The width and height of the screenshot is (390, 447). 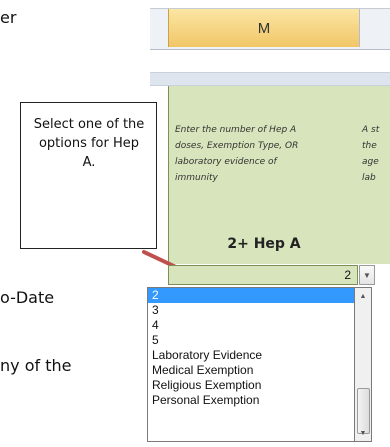 I want to click on callout-box: Select one of the options for Hep A., so click(x=88, y=175).